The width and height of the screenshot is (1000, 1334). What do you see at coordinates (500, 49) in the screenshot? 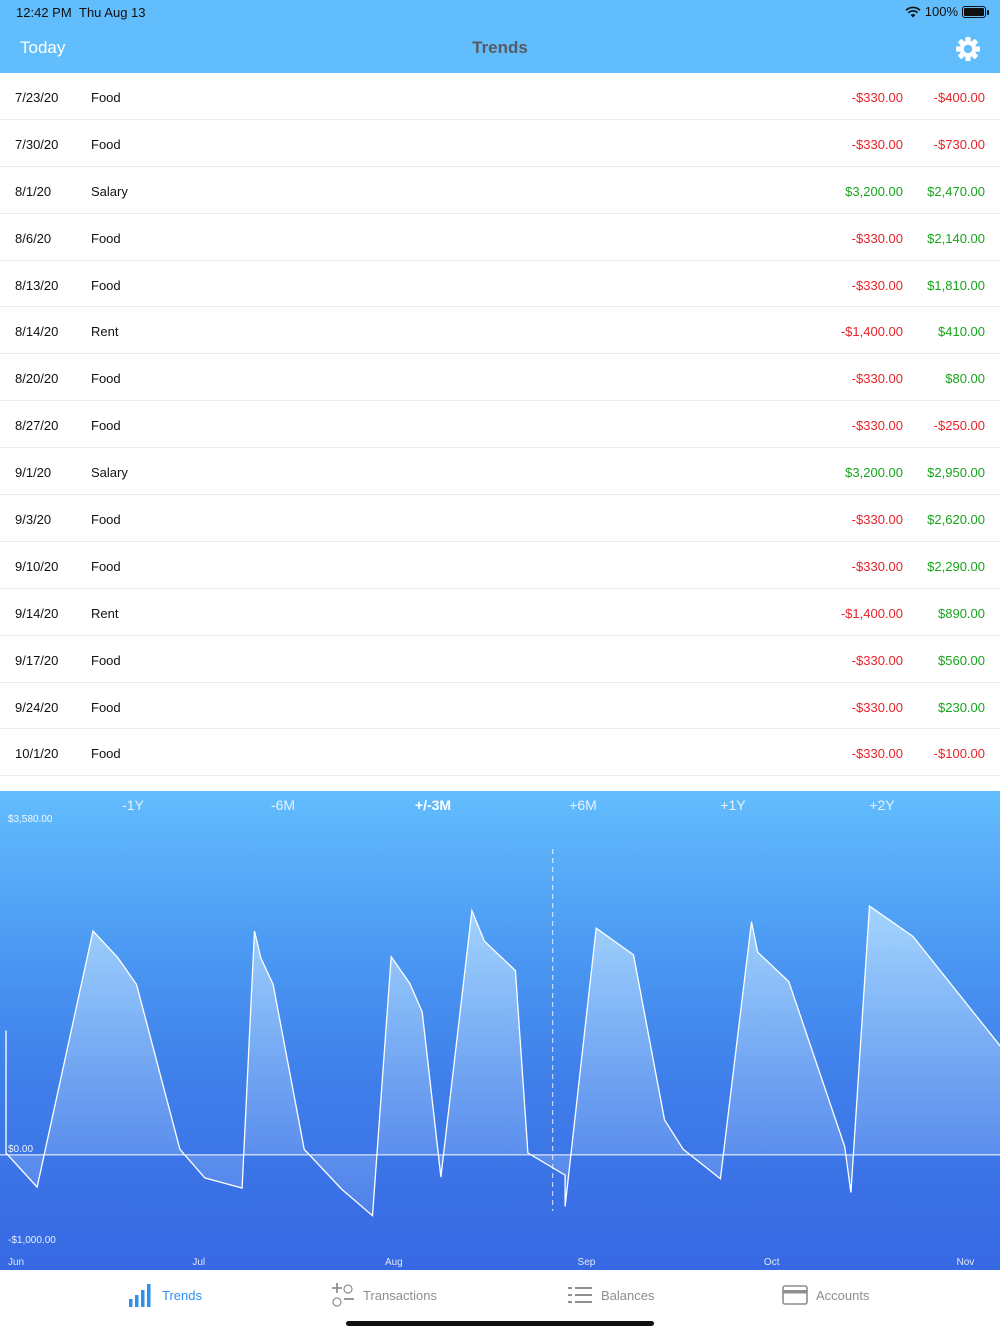
I see `navigation-bar: Today Trends` at bounding box center [500, 49].